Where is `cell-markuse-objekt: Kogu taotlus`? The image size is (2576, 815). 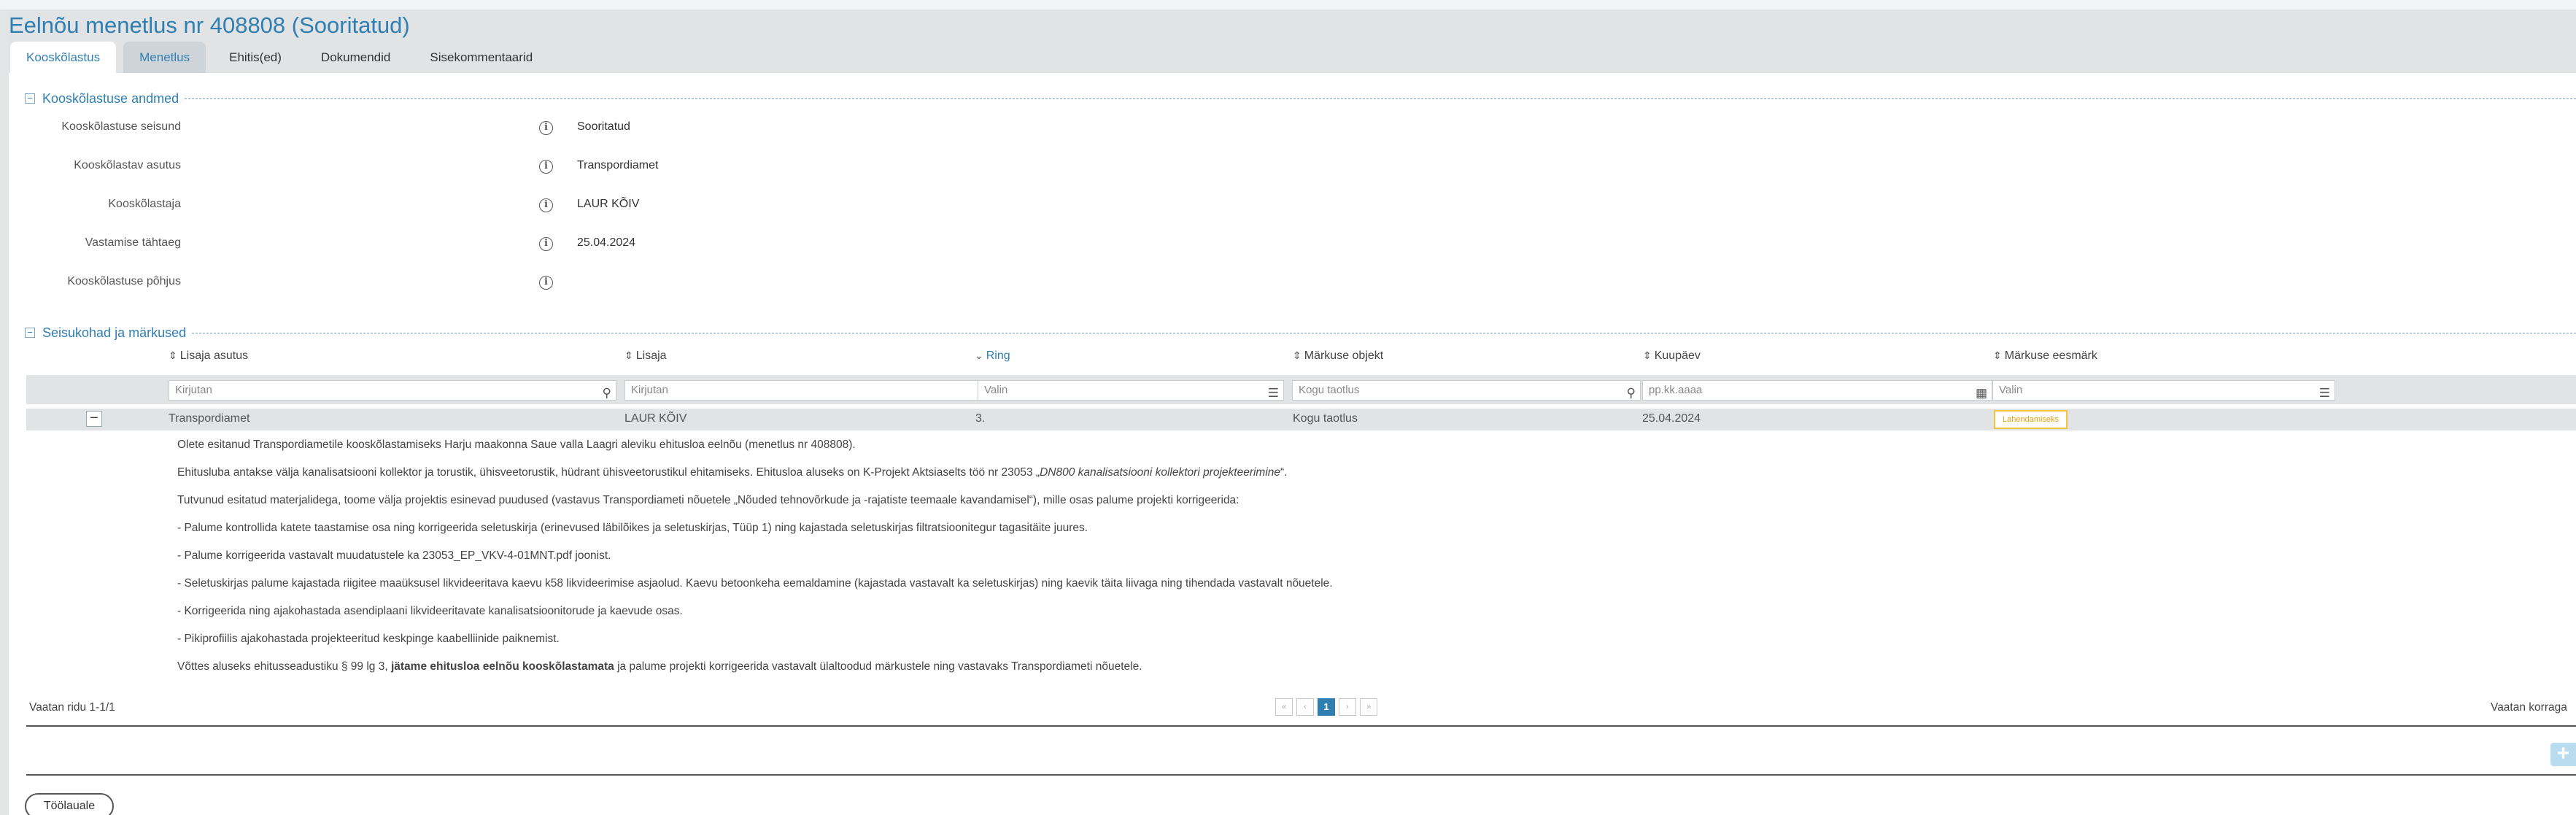 cell-markuse-objekt: Kogu taotlus is located at coordinates (1325, 419).